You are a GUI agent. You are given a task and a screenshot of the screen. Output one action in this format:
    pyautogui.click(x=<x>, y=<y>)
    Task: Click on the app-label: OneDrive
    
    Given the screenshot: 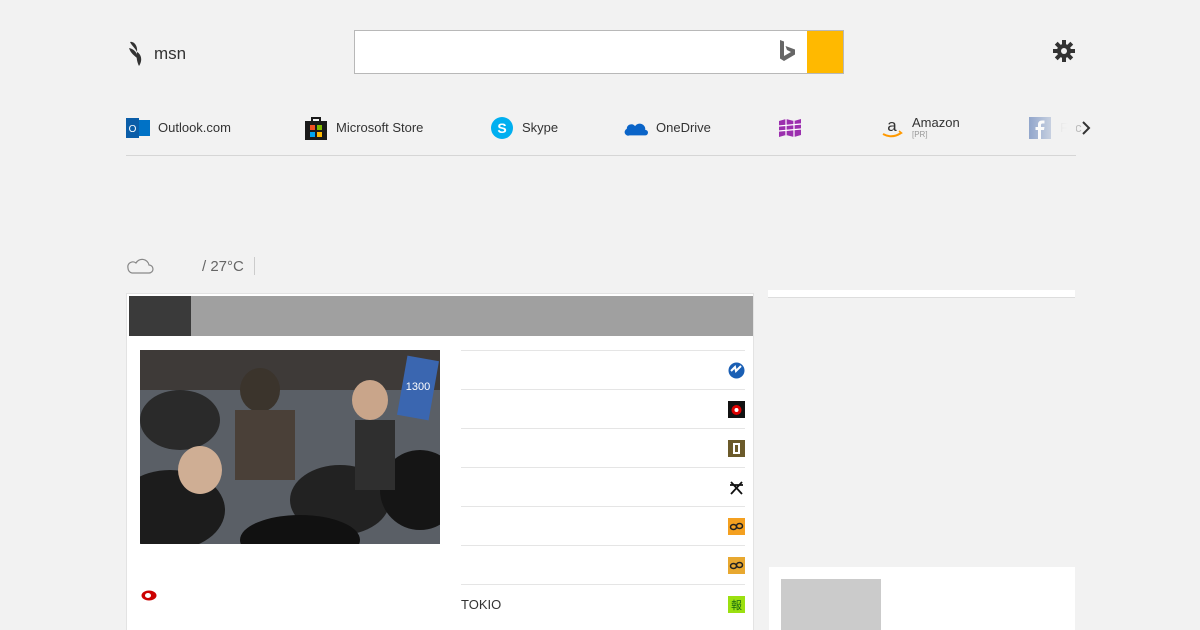 What is the action you would take?
    pyautogui.click(x=683, y=127)
    